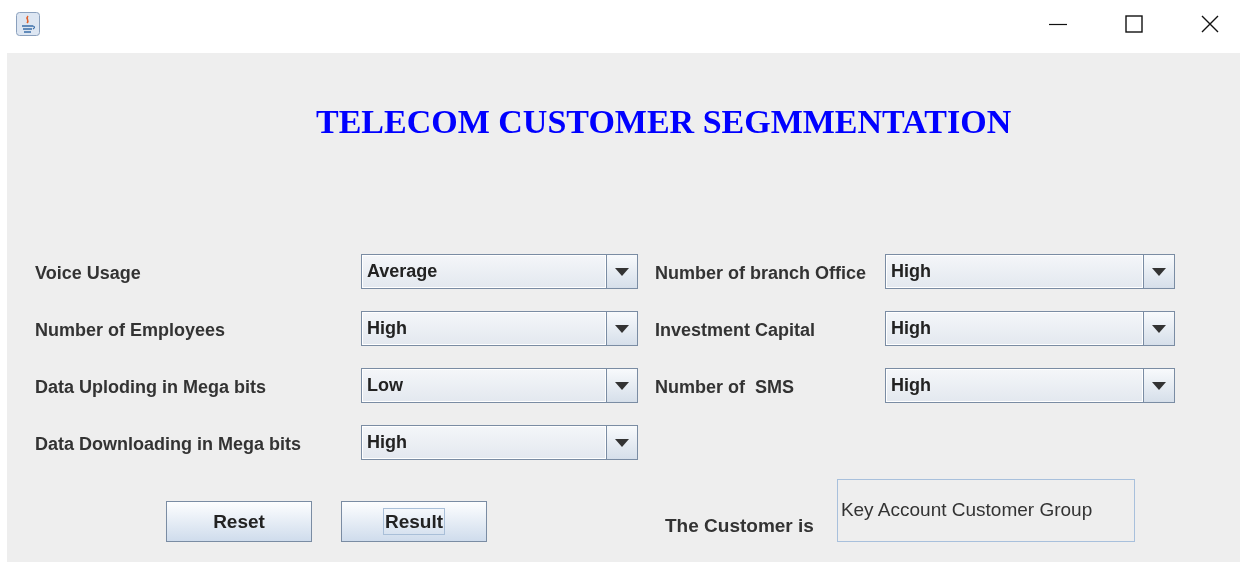  What do you see at coordinates (725, 387) in the screenshot?
I see `field-label: Number of SMS` at bounding box center [725, 387].